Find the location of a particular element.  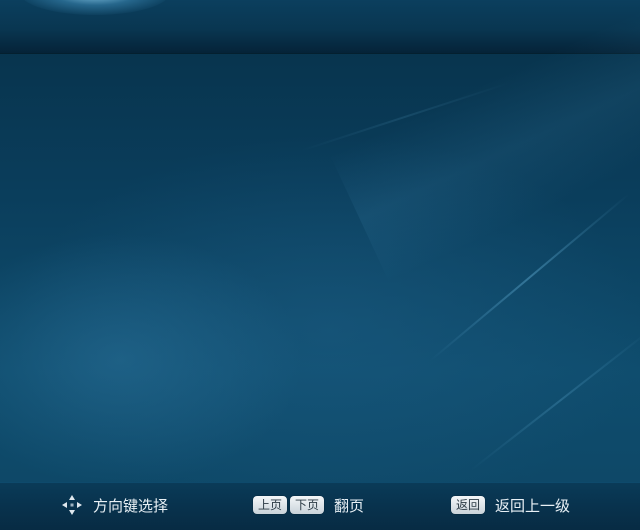

page-hint-label: 翻页 is located at coordinates (349, 505).